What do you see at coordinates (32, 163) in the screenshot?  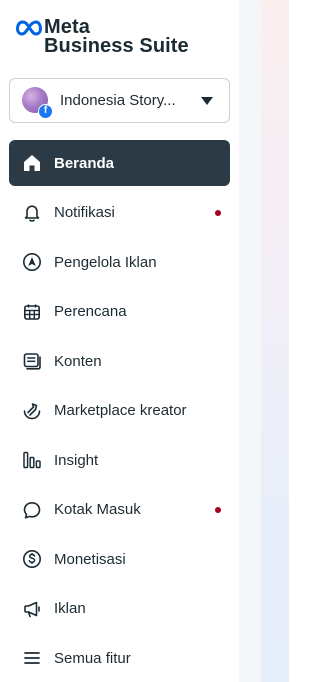 I see `home-icon` at bounding box center [32, 163].